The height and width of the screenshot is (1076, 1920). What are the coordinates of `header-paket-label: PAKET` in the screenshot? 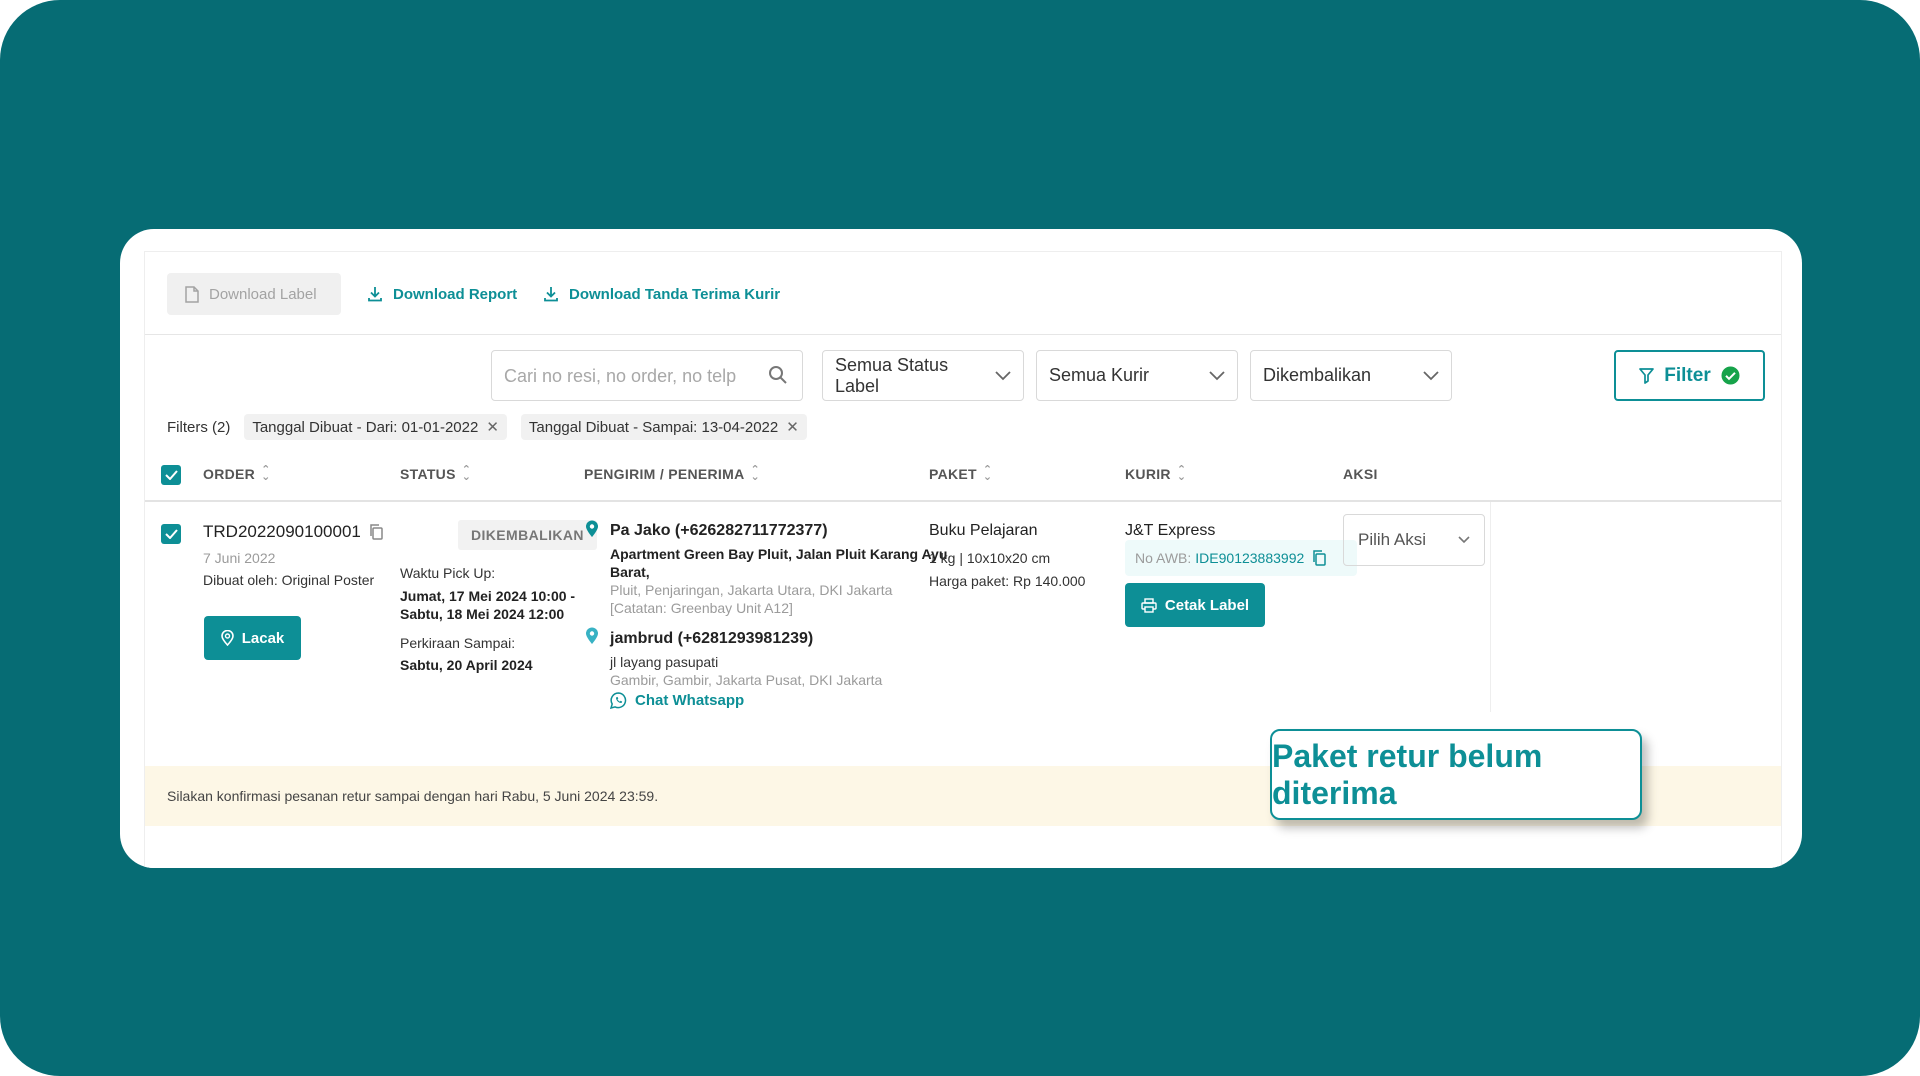 It's located at (953, 474).